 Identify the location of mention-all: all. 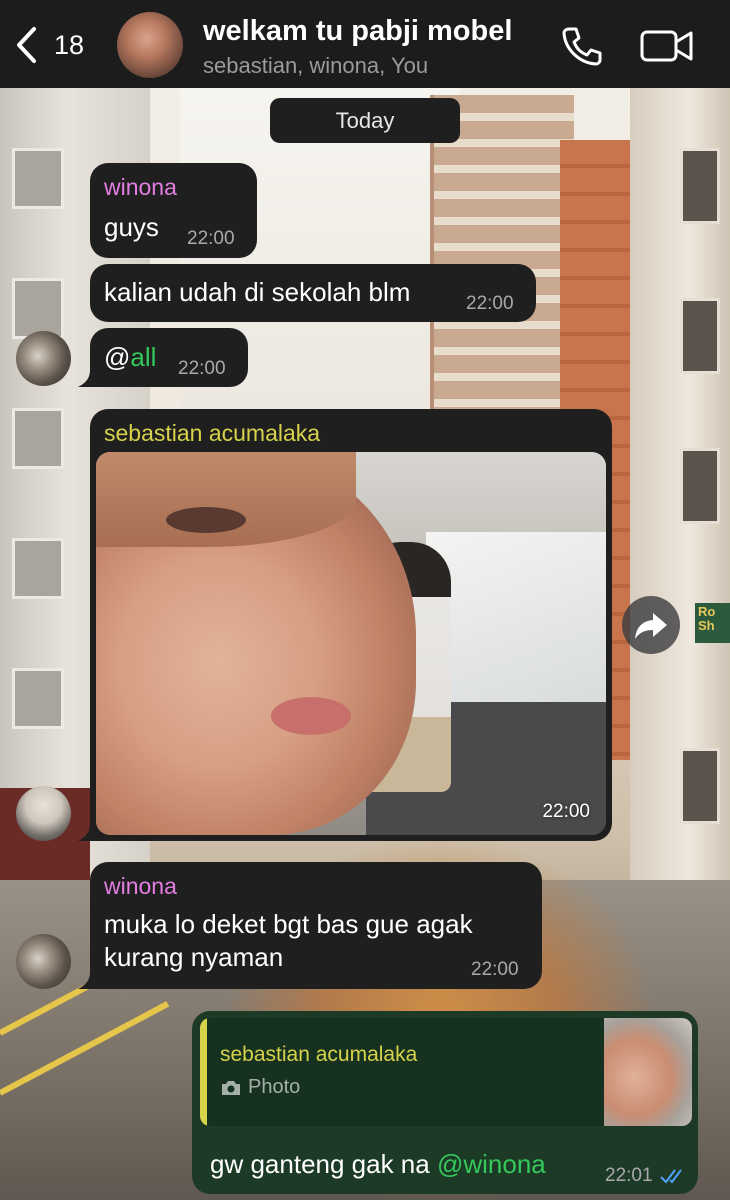
(143, 357).